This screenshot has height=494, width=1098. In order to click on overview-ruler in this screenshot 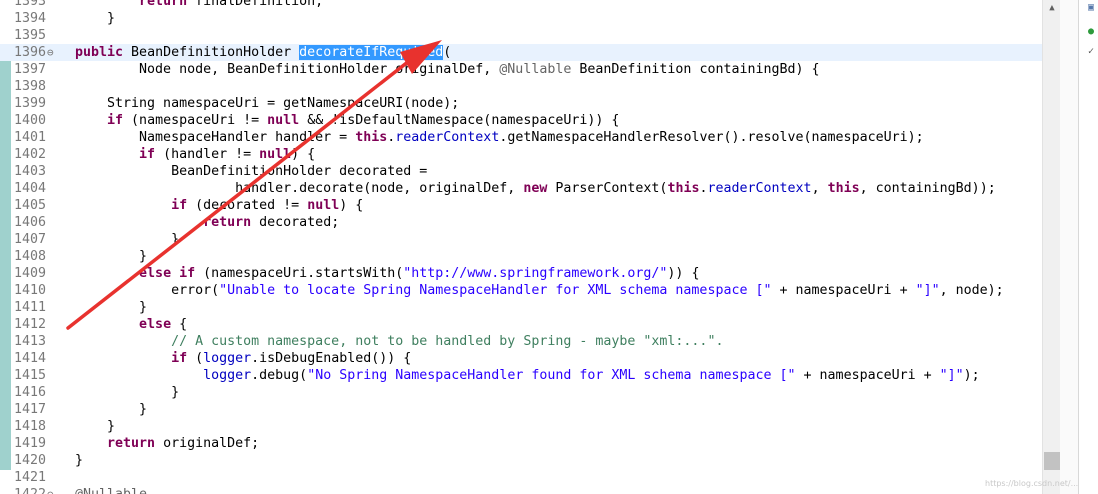, I will do `click(1069, 247)`.